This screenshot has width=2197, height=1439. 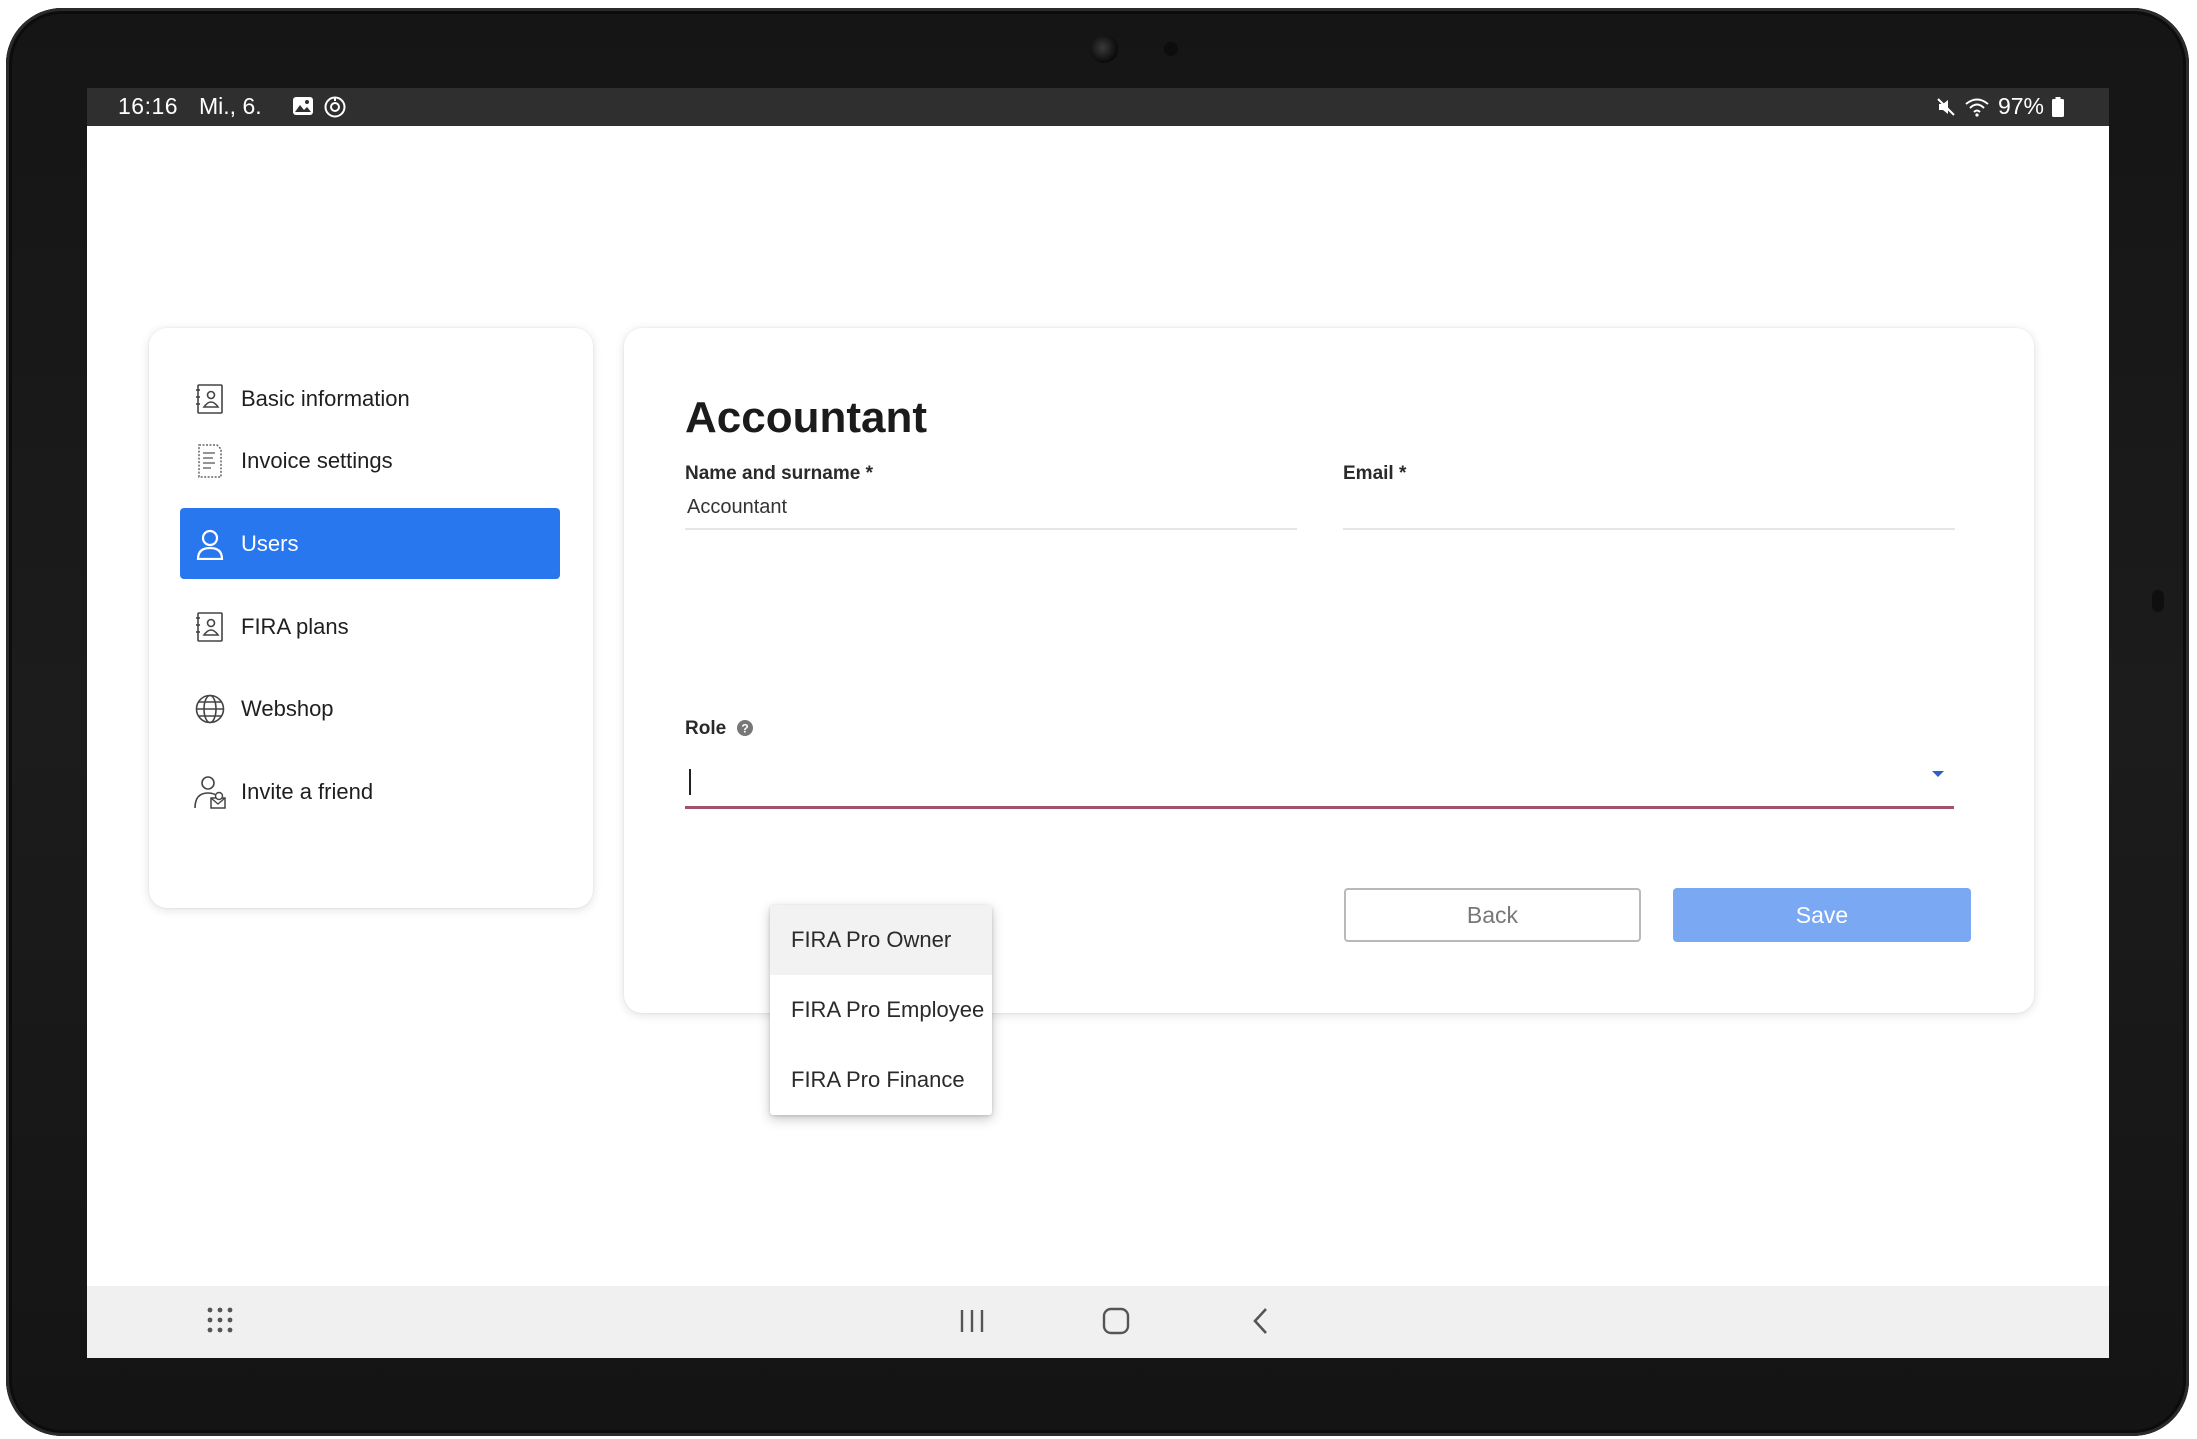 I want to click on role-option-fira-pro-finance: FIRA Pro Finance, so click(x=881, y=1080).